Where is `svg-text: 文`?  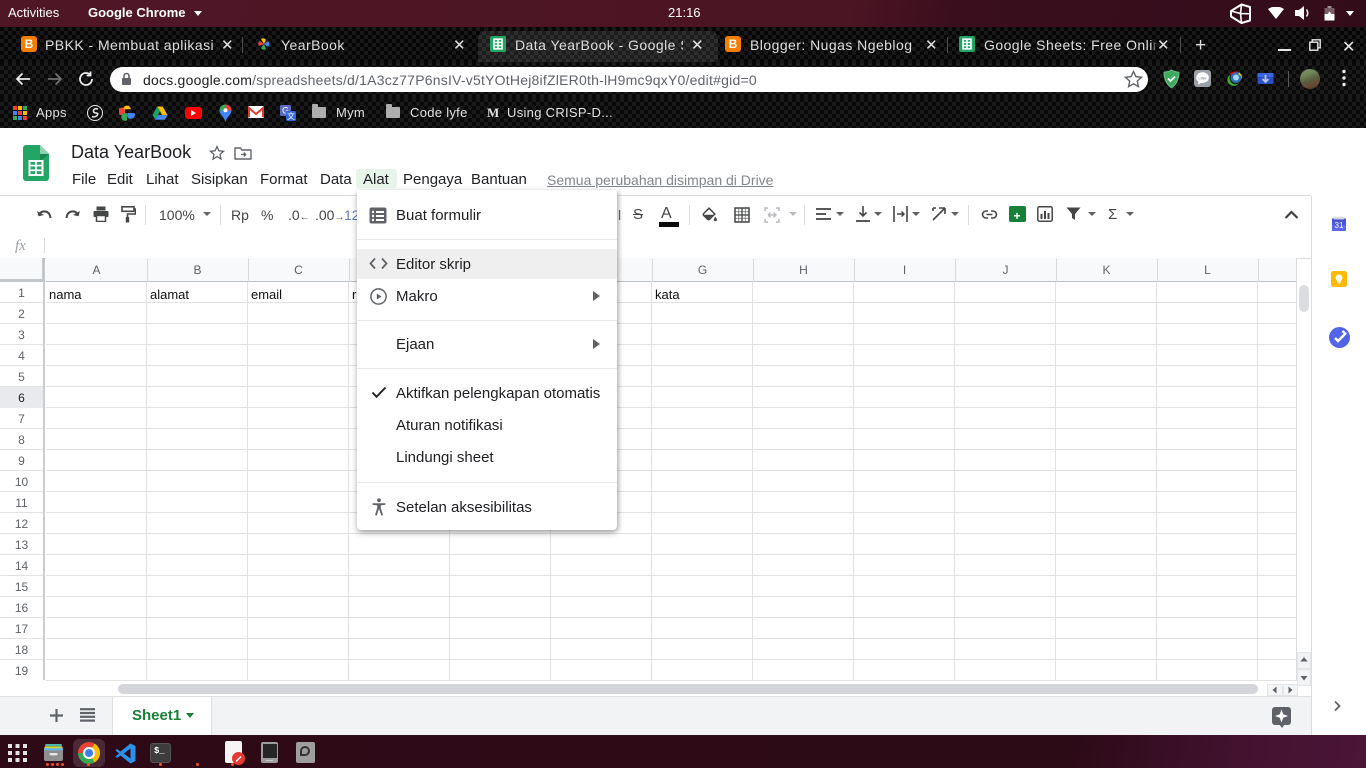 svg-text: 文 is located at coordinates (291, 116).